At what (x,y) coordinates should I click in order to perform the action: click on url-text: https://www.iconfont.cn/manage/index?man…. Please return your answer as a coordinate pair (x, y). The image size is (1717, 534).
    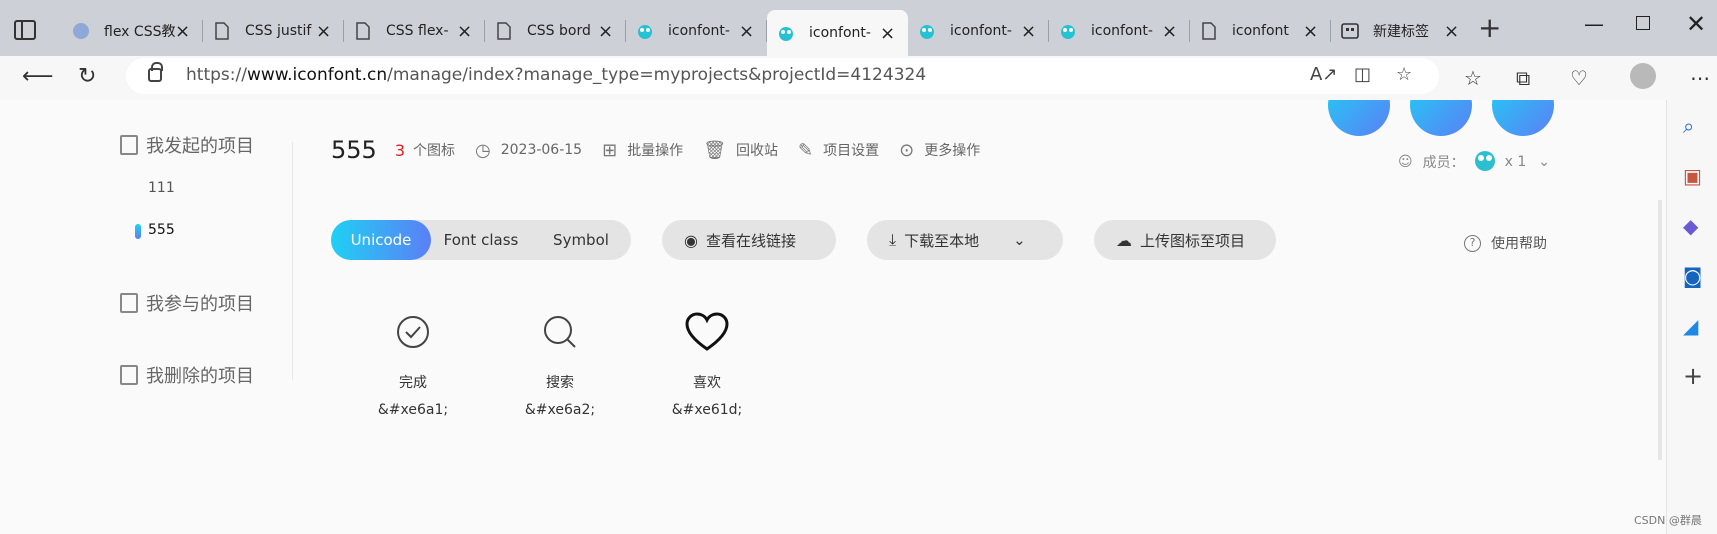
    Looking at the image, I should click on (556, 75).